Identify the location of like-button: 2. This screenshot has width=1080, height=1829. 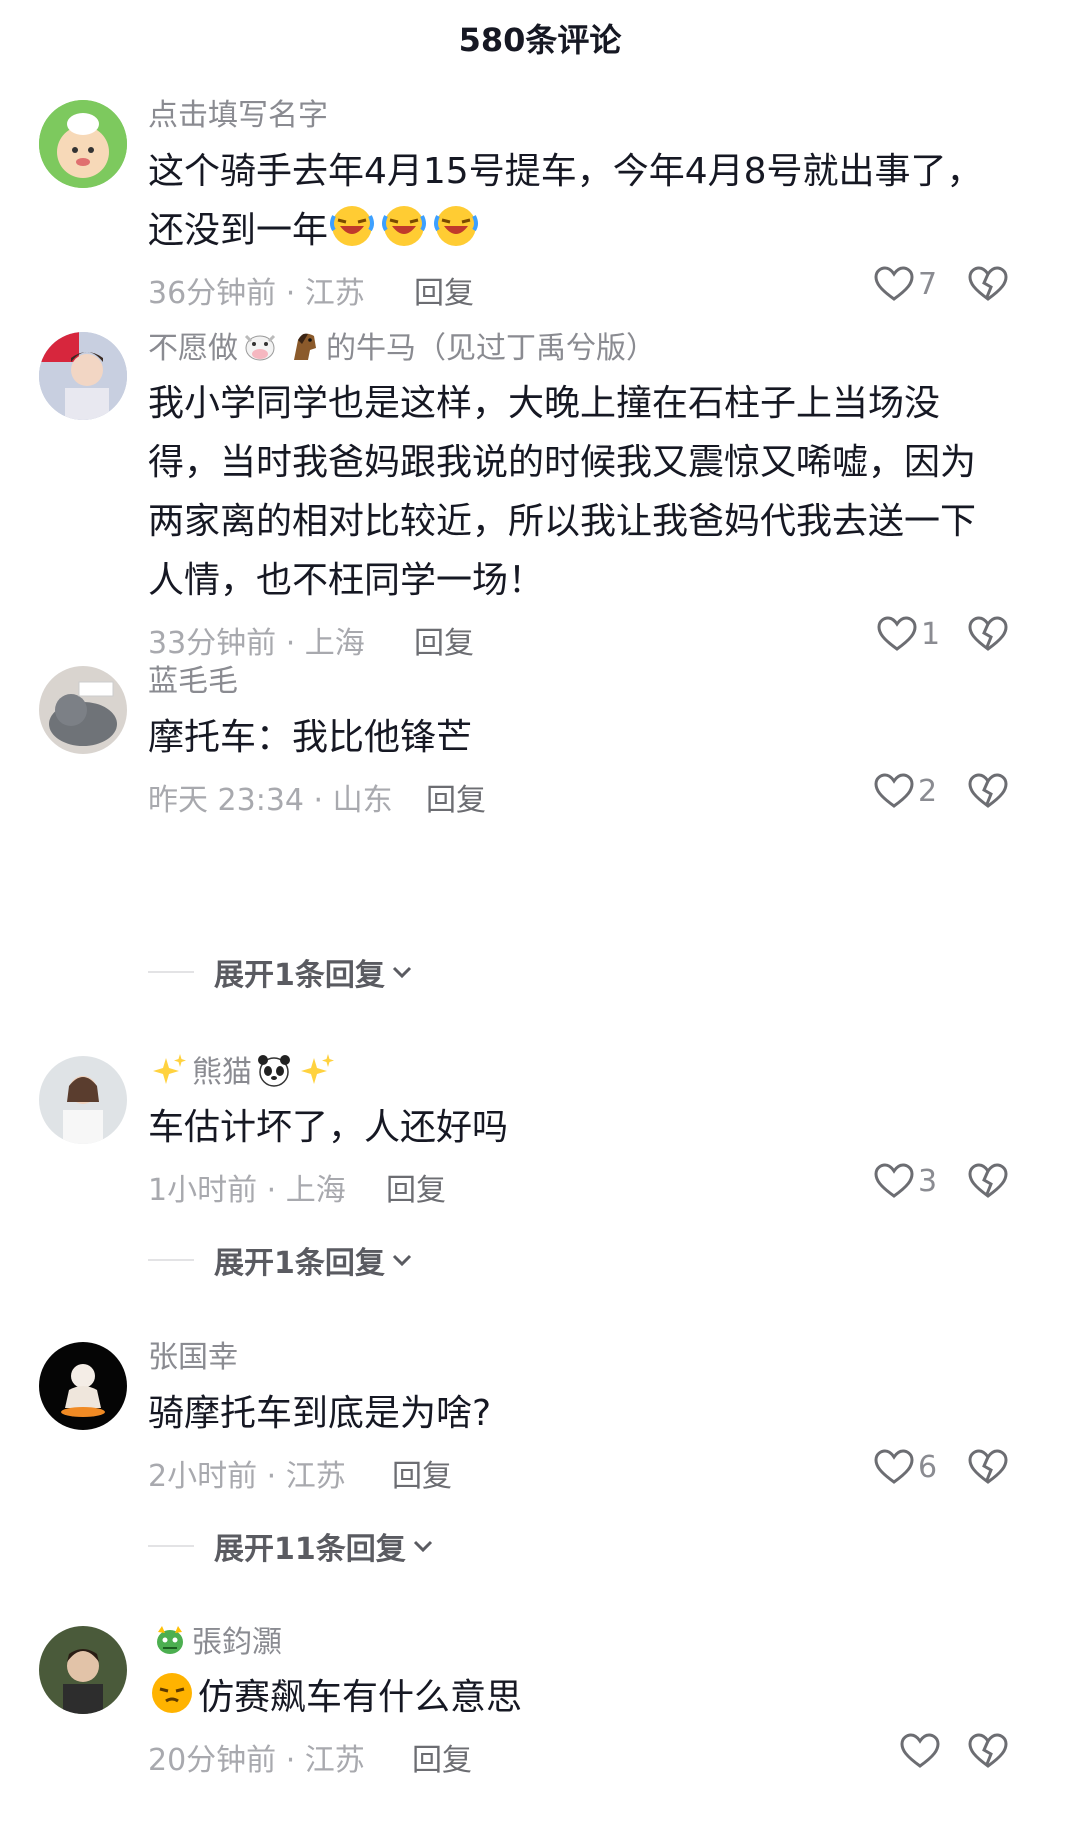
(905, 791).